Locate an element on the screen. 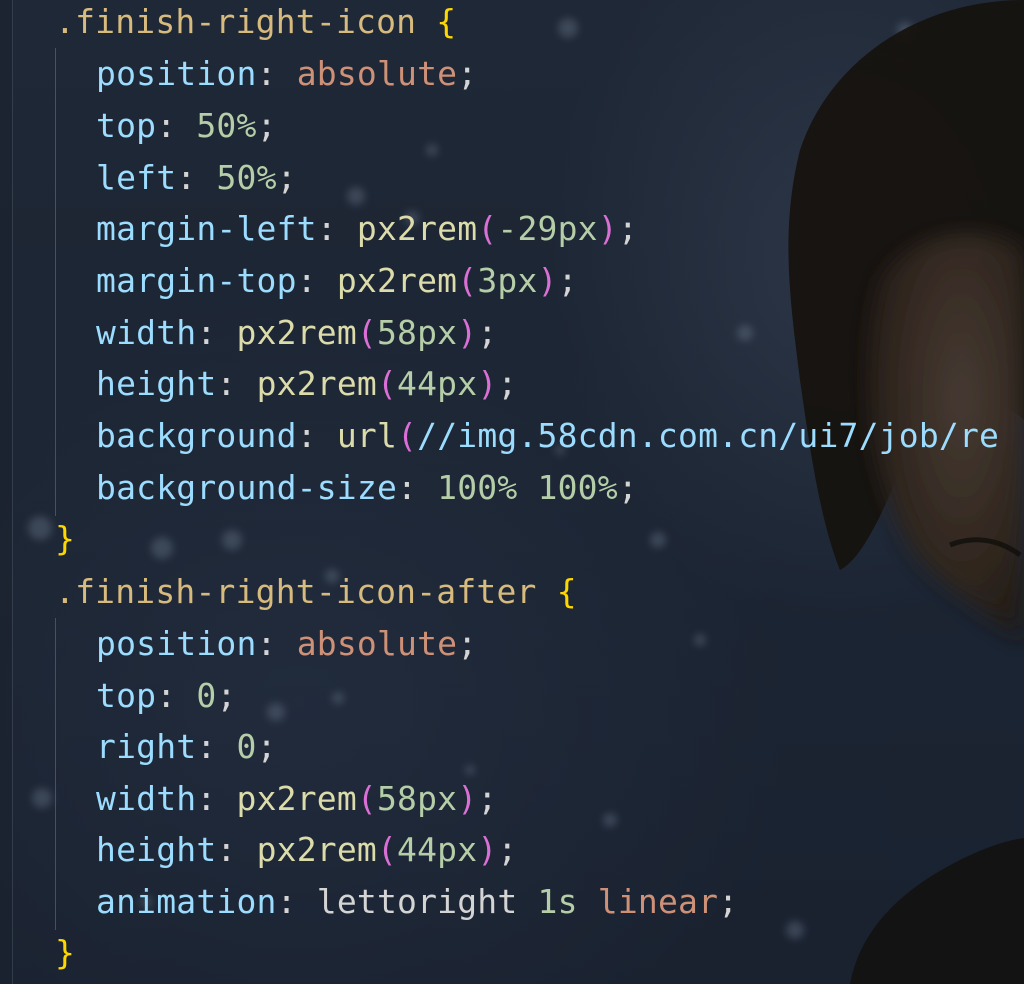  css-value: 3px is located at coordinates (507, 280).